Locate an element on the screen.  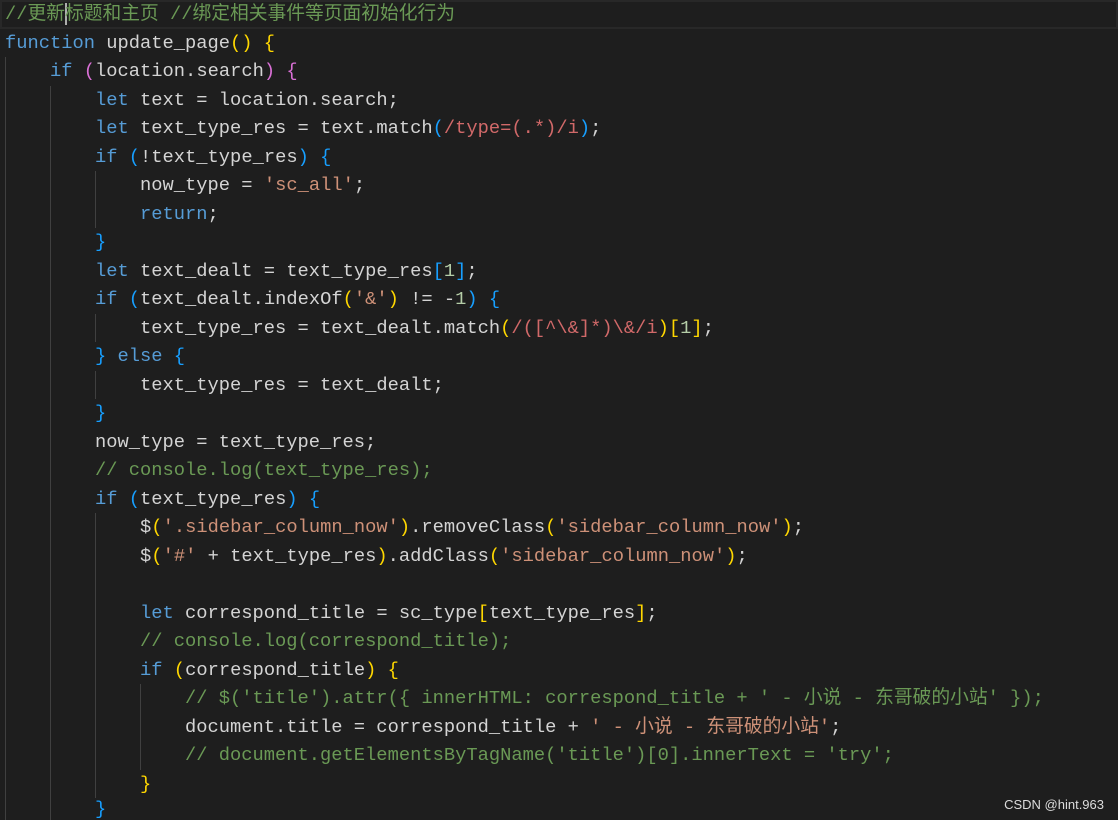
code-token-bracket: [ is located at coordinates (438, 270).